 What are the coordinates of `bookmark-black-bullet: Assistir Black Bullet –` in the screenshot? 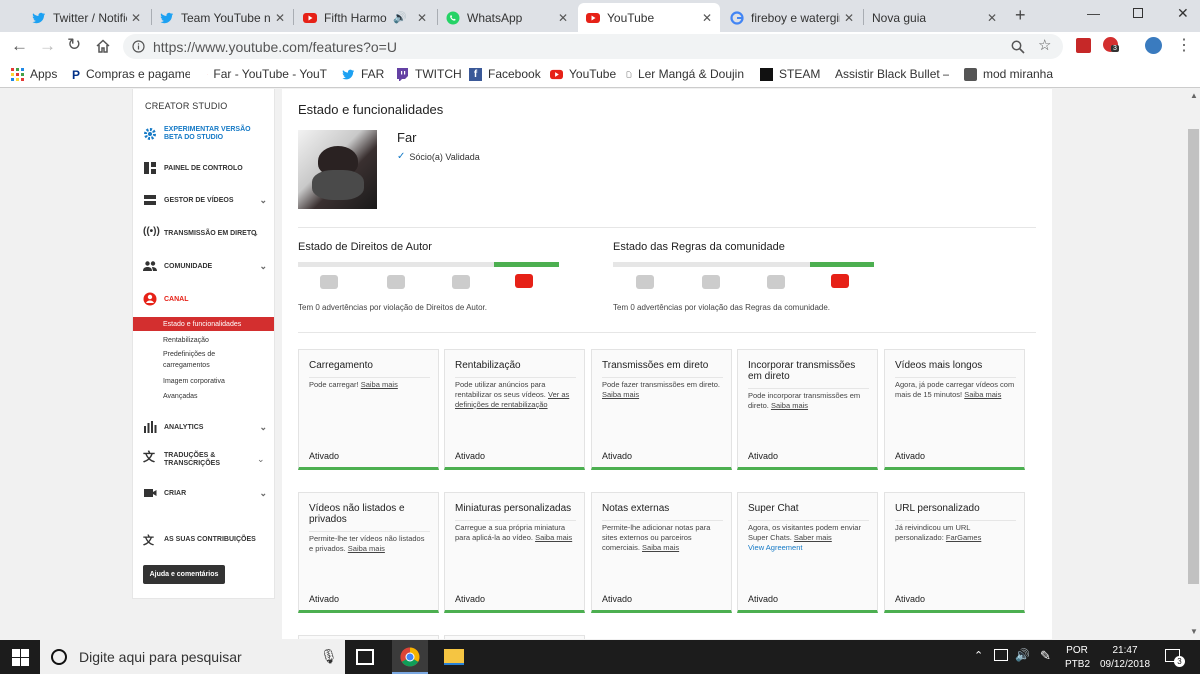 It's located at (889, 74).